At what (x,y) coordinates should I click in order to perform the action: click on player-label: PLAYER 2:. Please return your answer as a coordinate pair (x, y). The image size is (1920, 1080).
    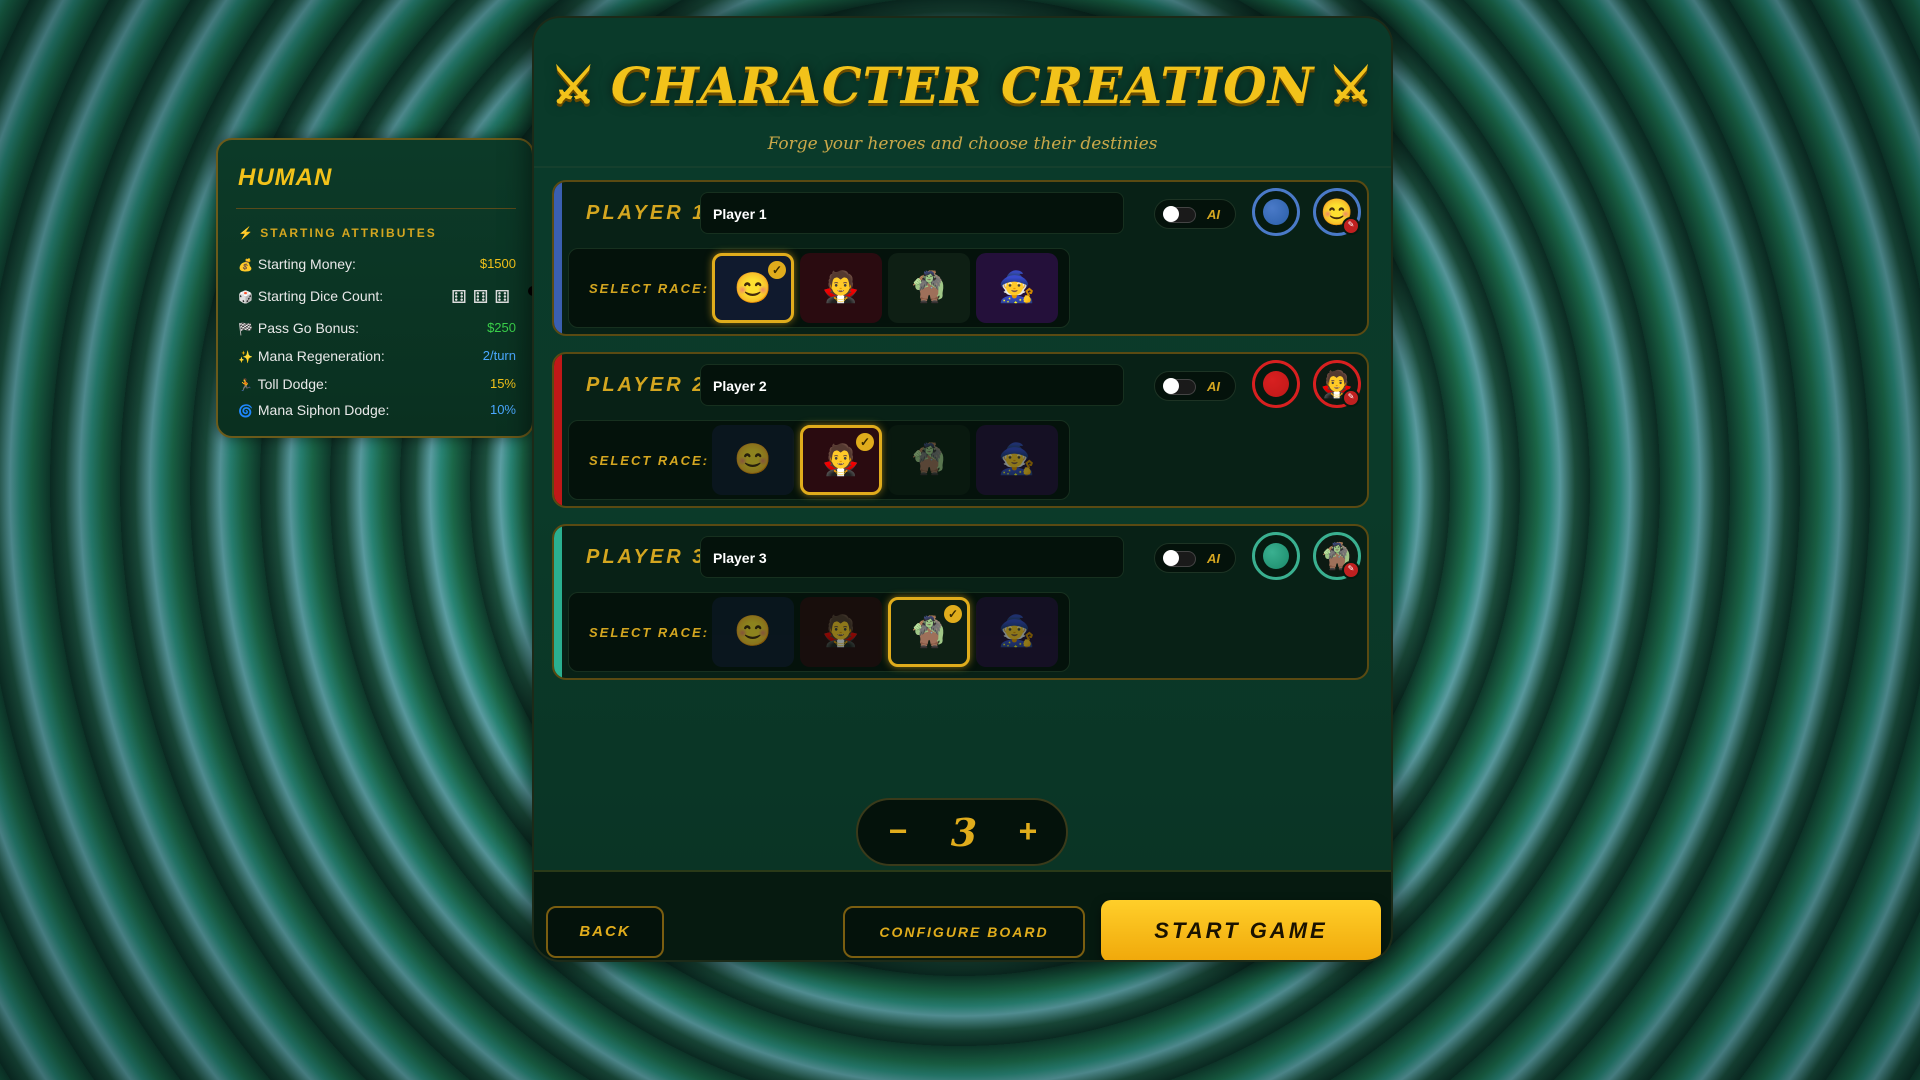
    Looking at the image, I should click on (651, 385).